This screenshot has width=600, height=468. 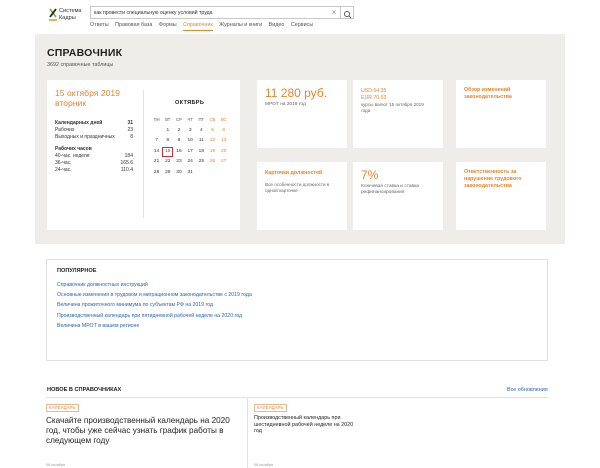 What do you see at coordinates (130, 129) in the screenshot?
I see `stats-value: 23` at bounding box center [130, 129].